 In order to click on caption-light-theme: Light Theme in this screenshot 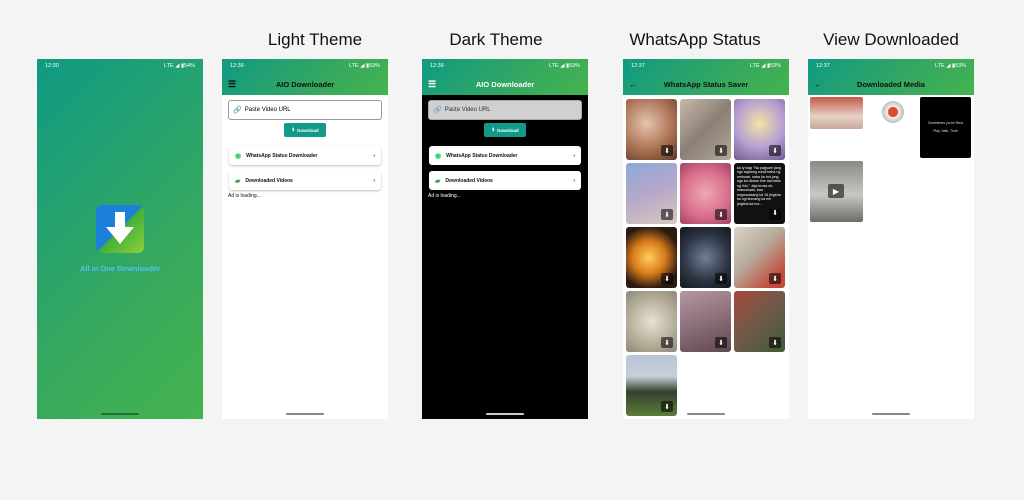, I will do `click(315, 39)`.